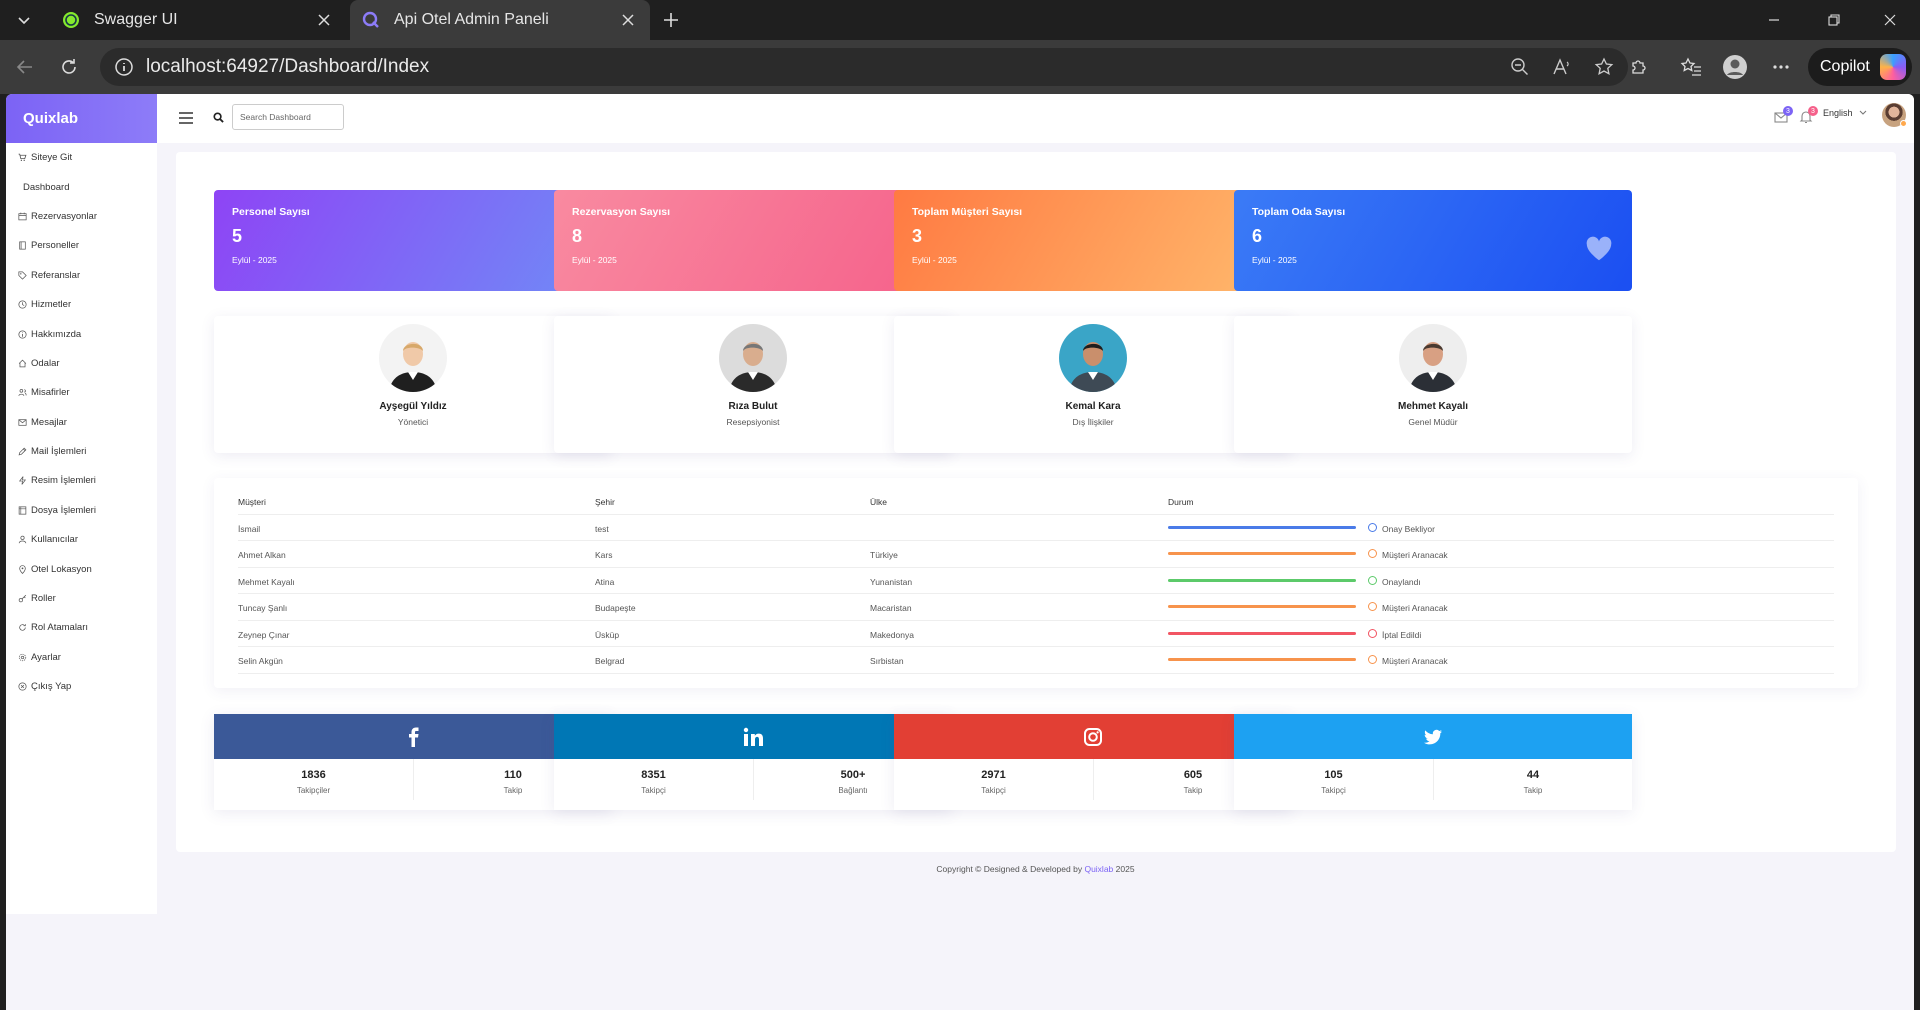 The image size is (1920, 1010). I want to click on back-arrow-icon, so click(24, 67).